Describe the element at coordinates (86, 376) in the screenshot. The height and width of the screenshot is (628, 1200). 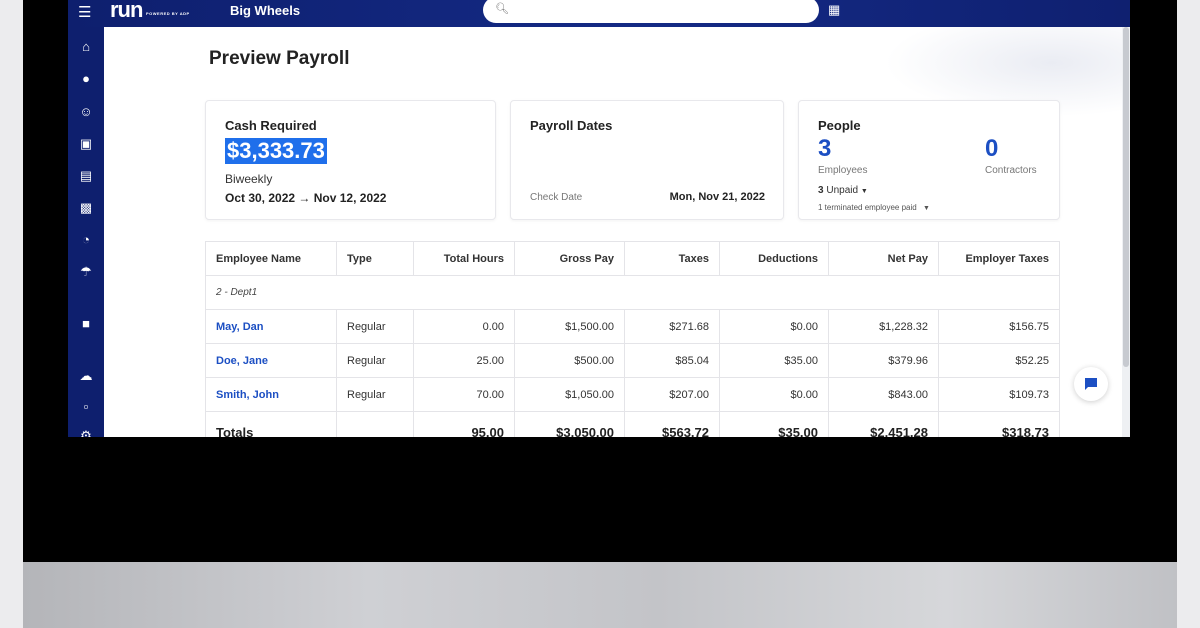
I see `cloud-lock-icon: ☁` at that location.